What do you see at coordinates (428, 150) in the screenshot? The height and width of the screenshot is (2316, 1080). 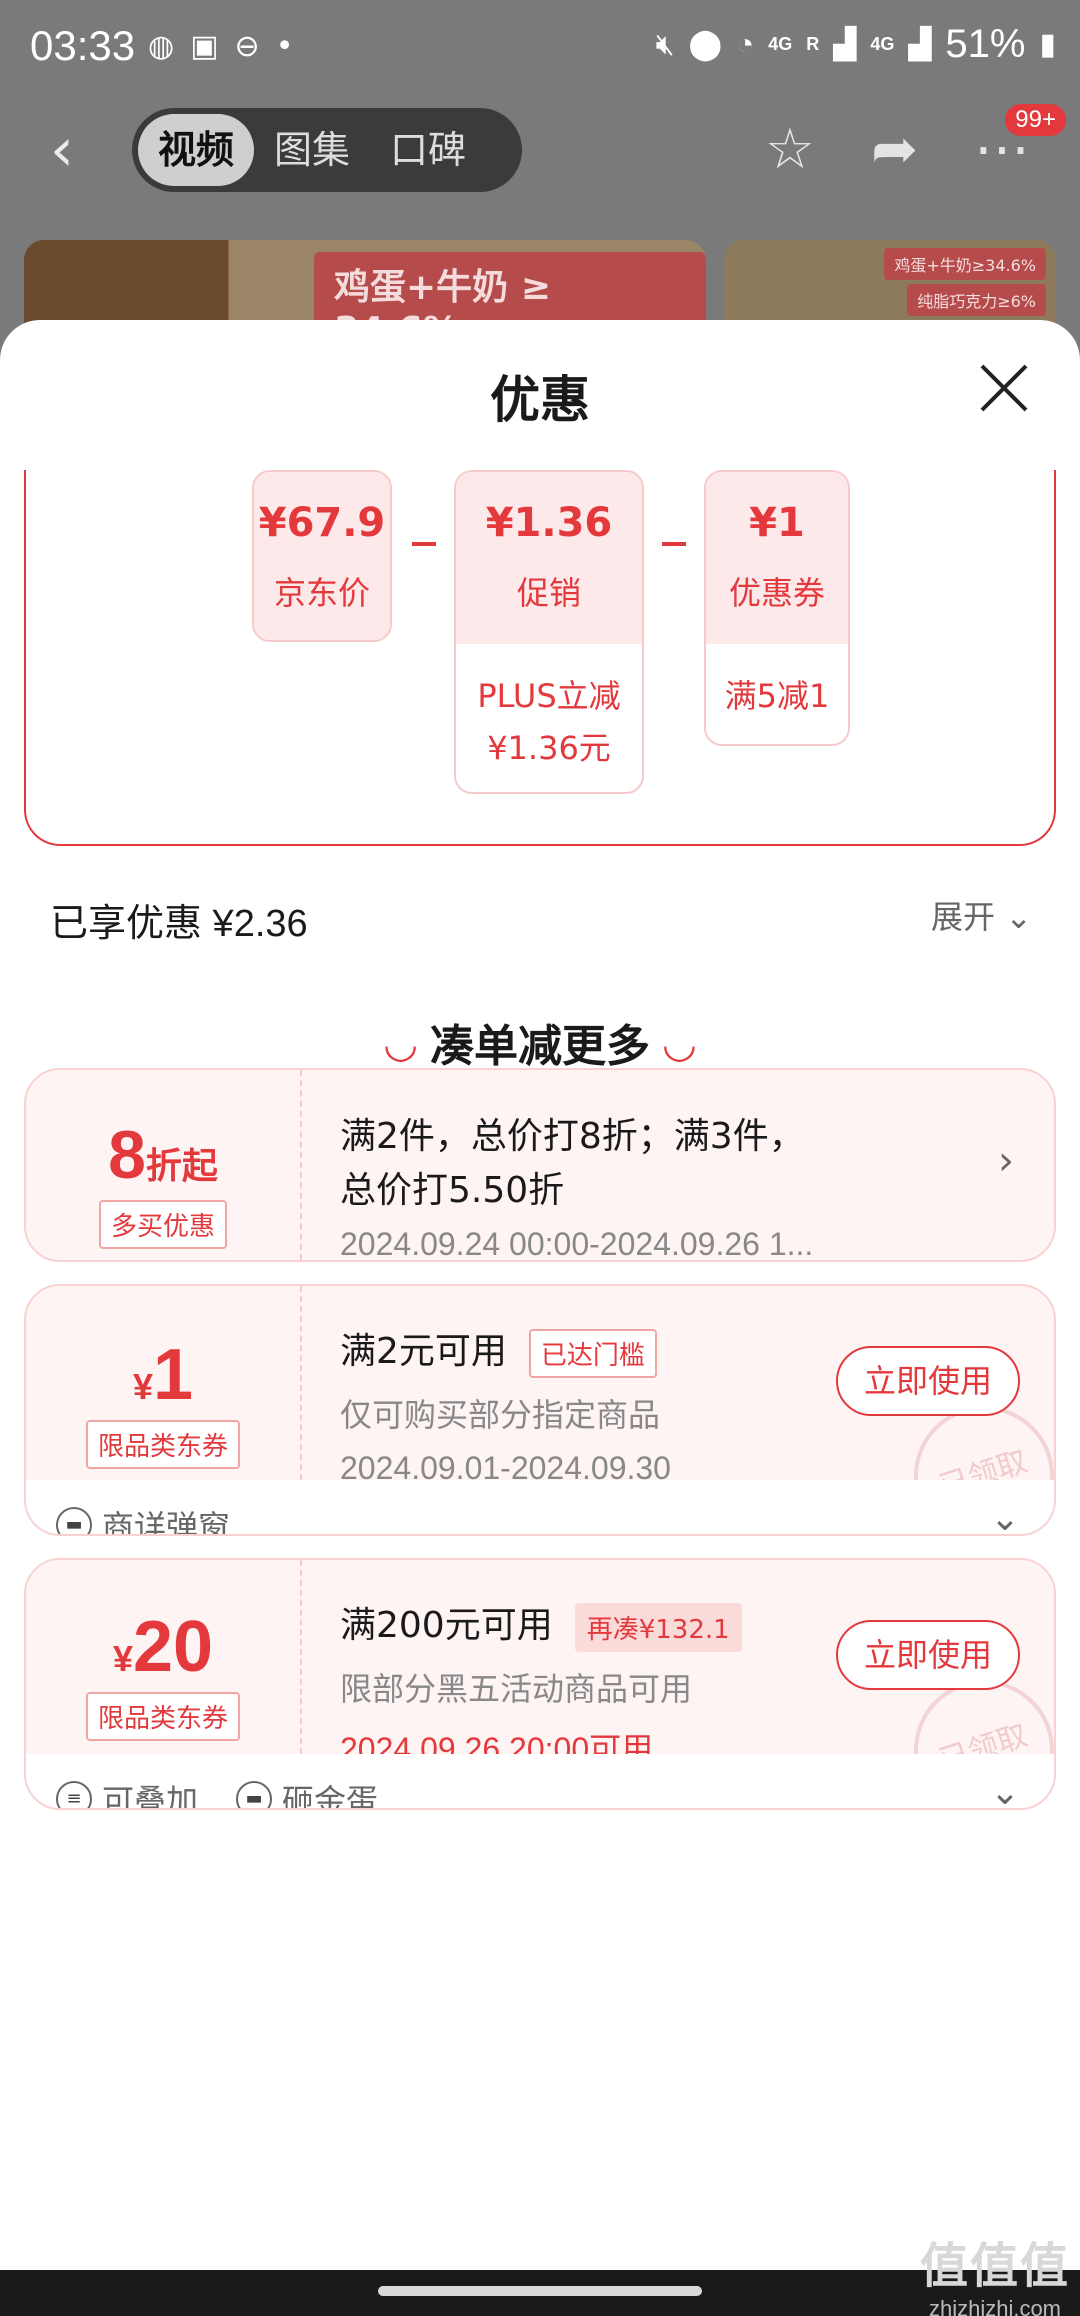 I see `tab-reviews: 口碑` at bounding box center [428, 150].